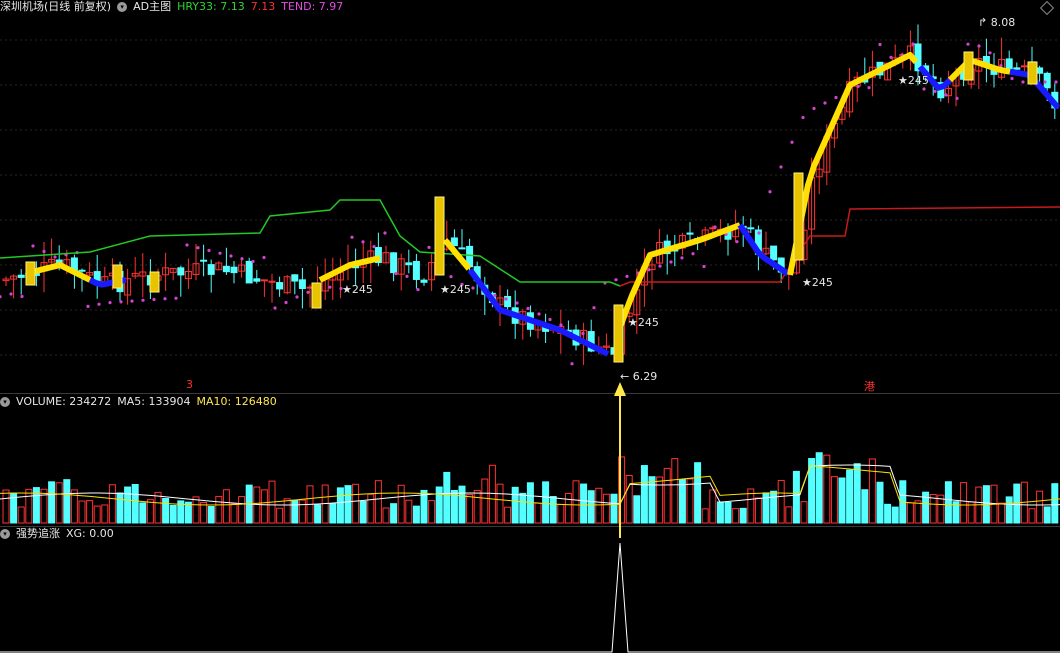  I want to click on indicator-name: AD主图, so click(152, 7).